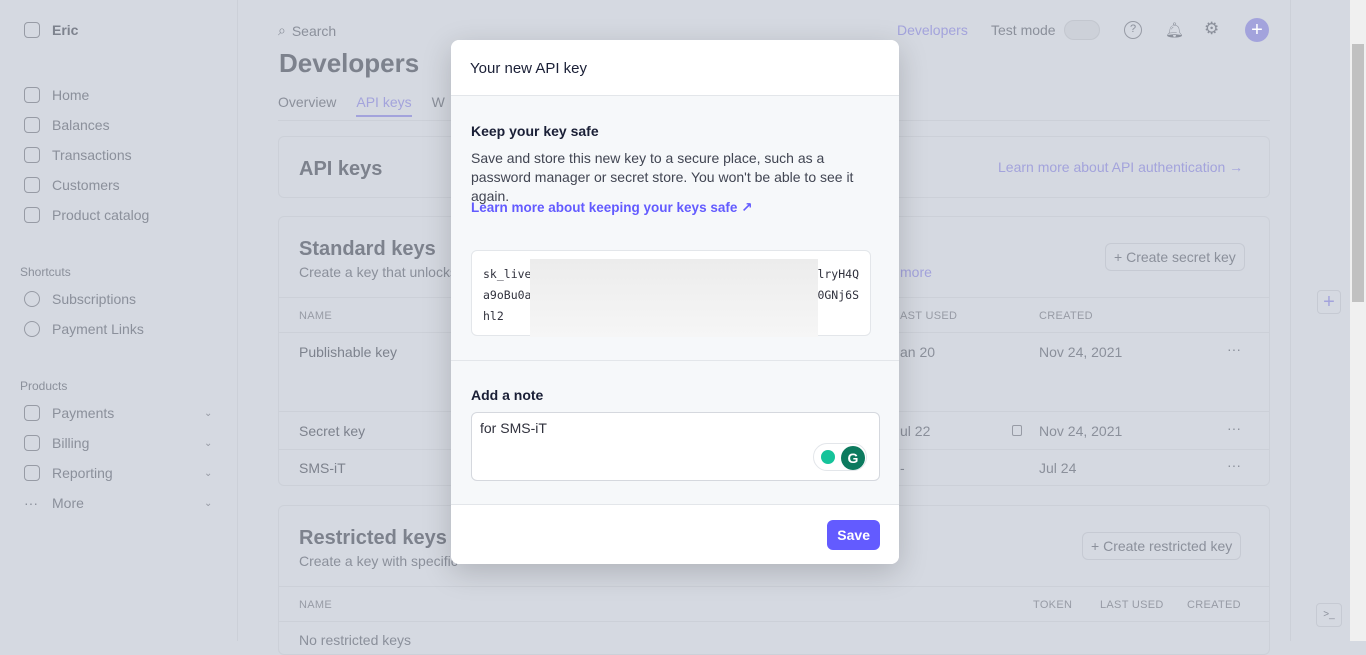 The image size is (1366, 655). I want to click on tabs: Overview API keys W, so click(361, 105).